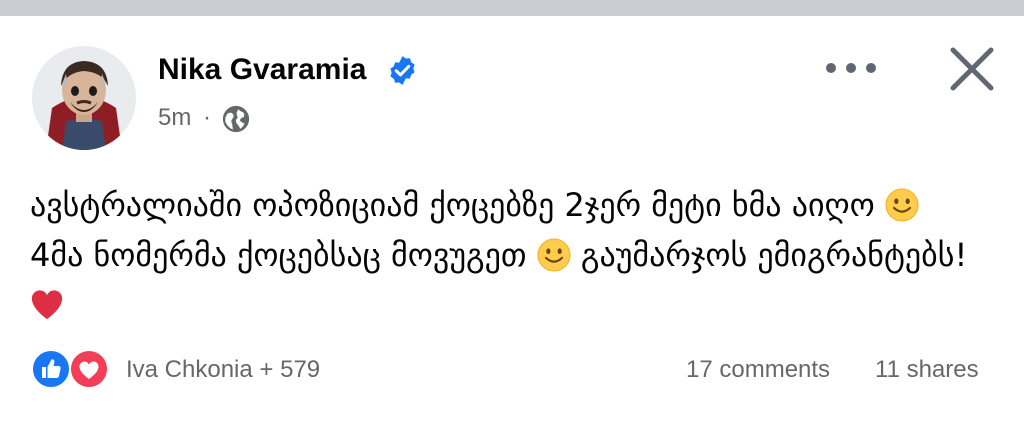 Image resolution: width=1024 pixels, height=427 pixels. Describe the element at coordinates (47, 305) in the screenshot. I see `red-heart-emoji-icon` at that location.